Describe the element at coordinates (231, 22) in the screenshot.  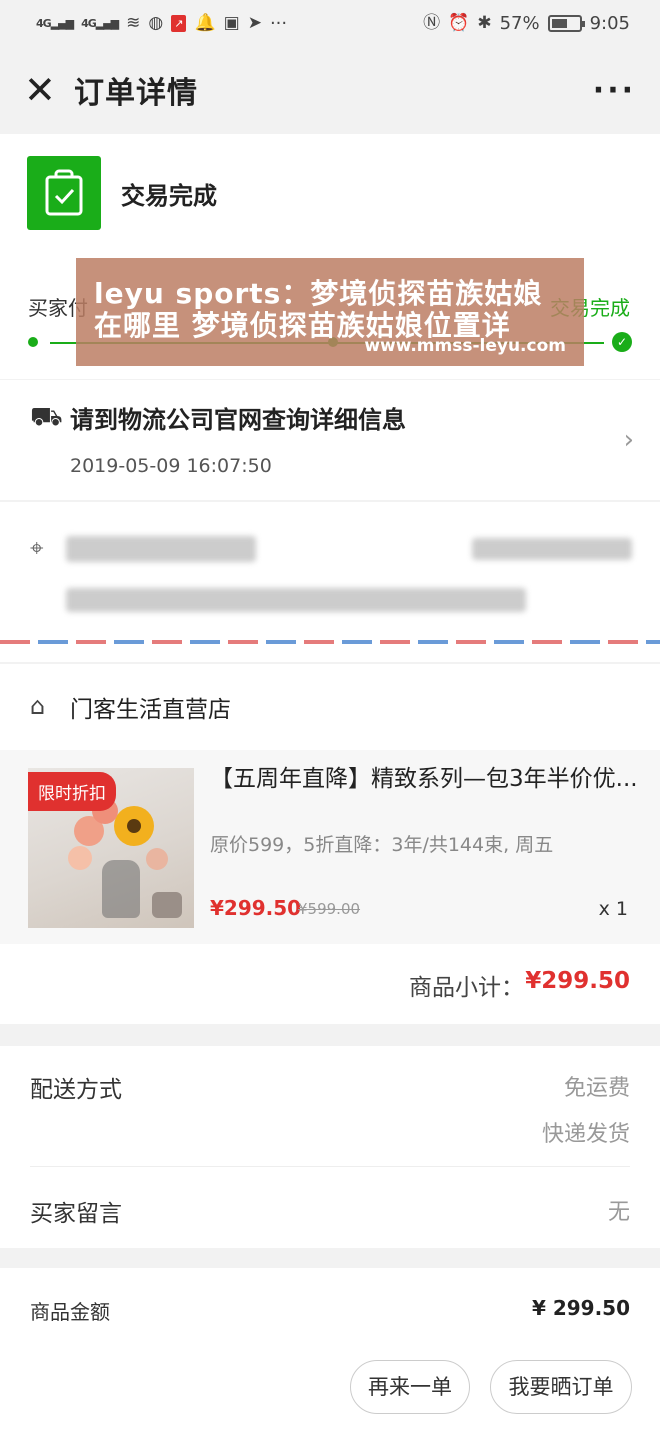
I see `app-notification-icon: ▣` at that location.